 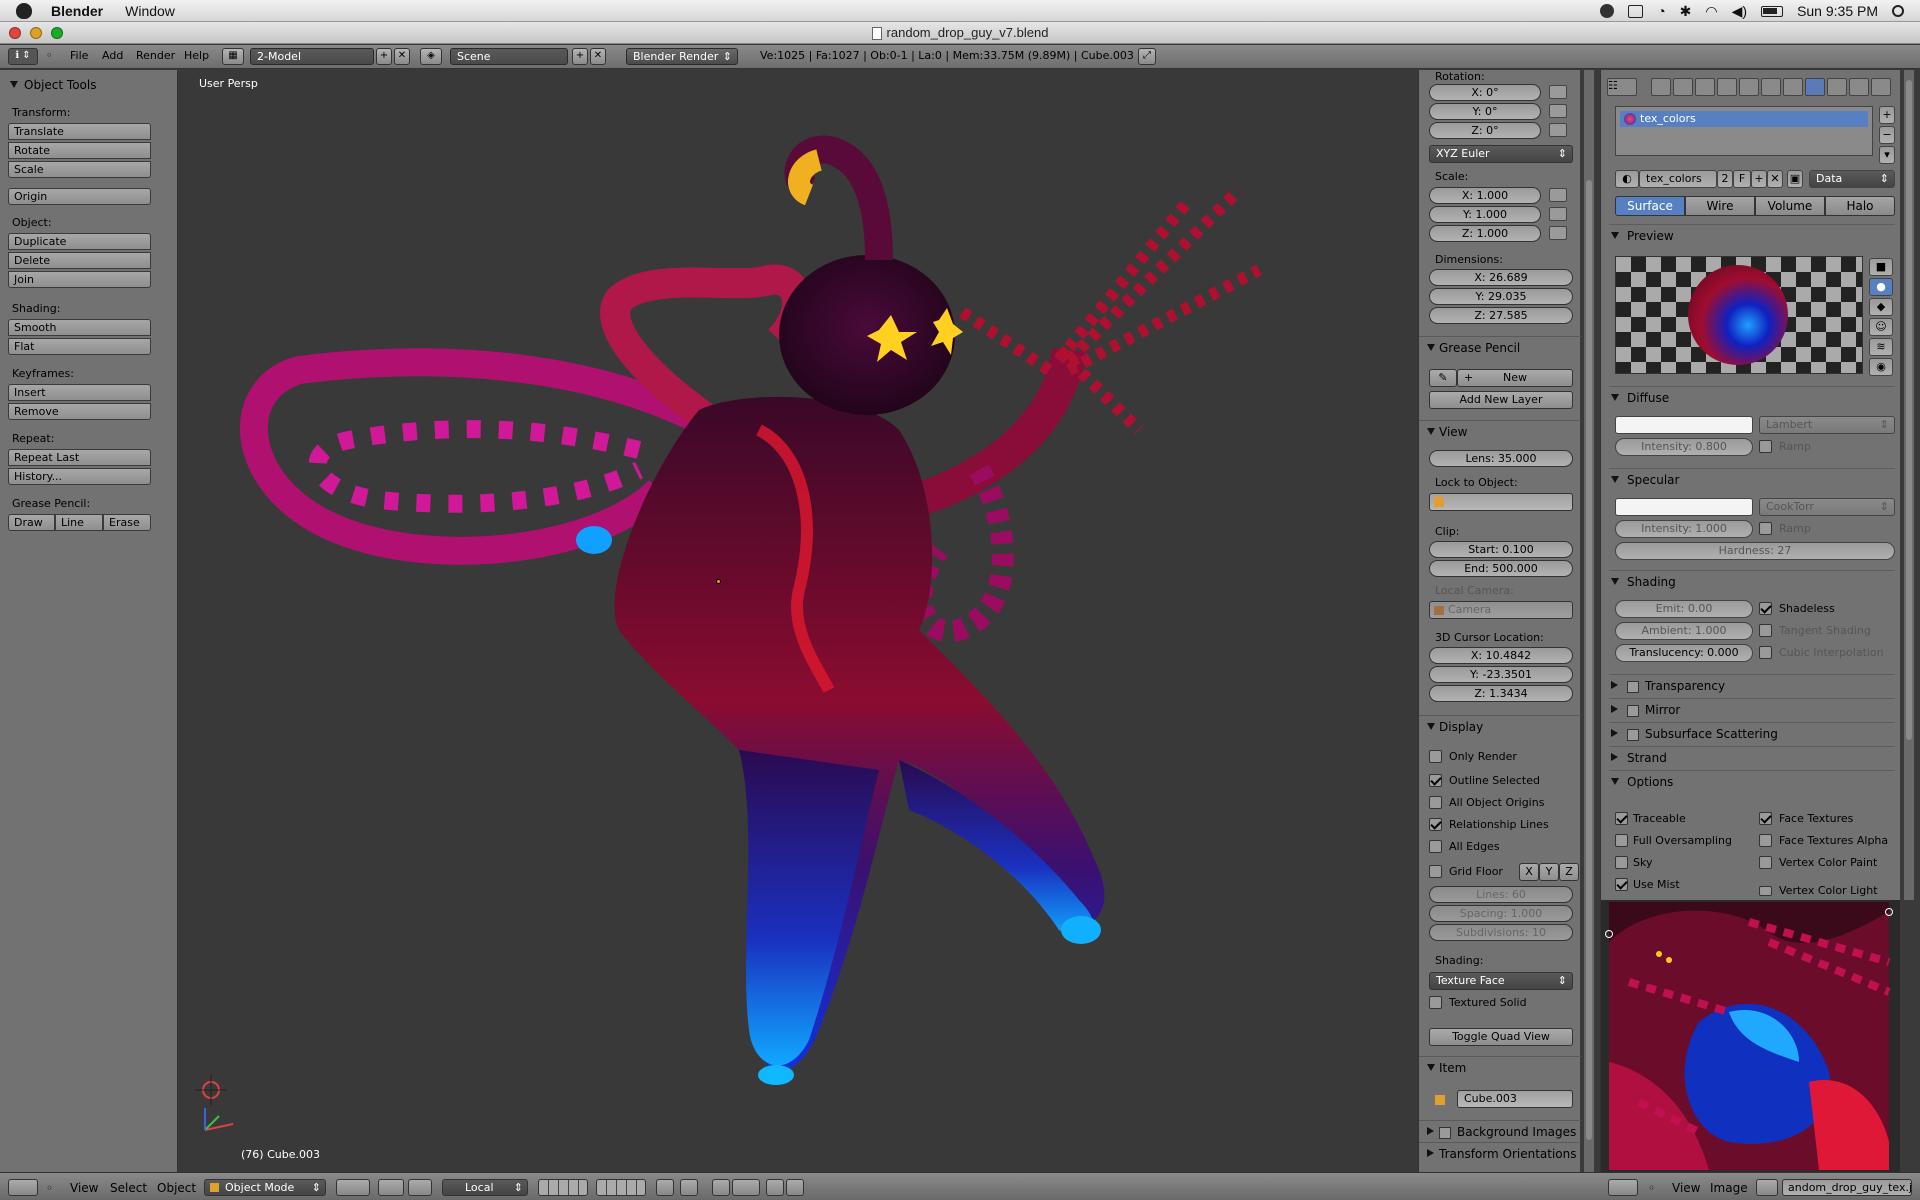 I want to click on all-edges-checkbox, so click(x=1435, y=846).